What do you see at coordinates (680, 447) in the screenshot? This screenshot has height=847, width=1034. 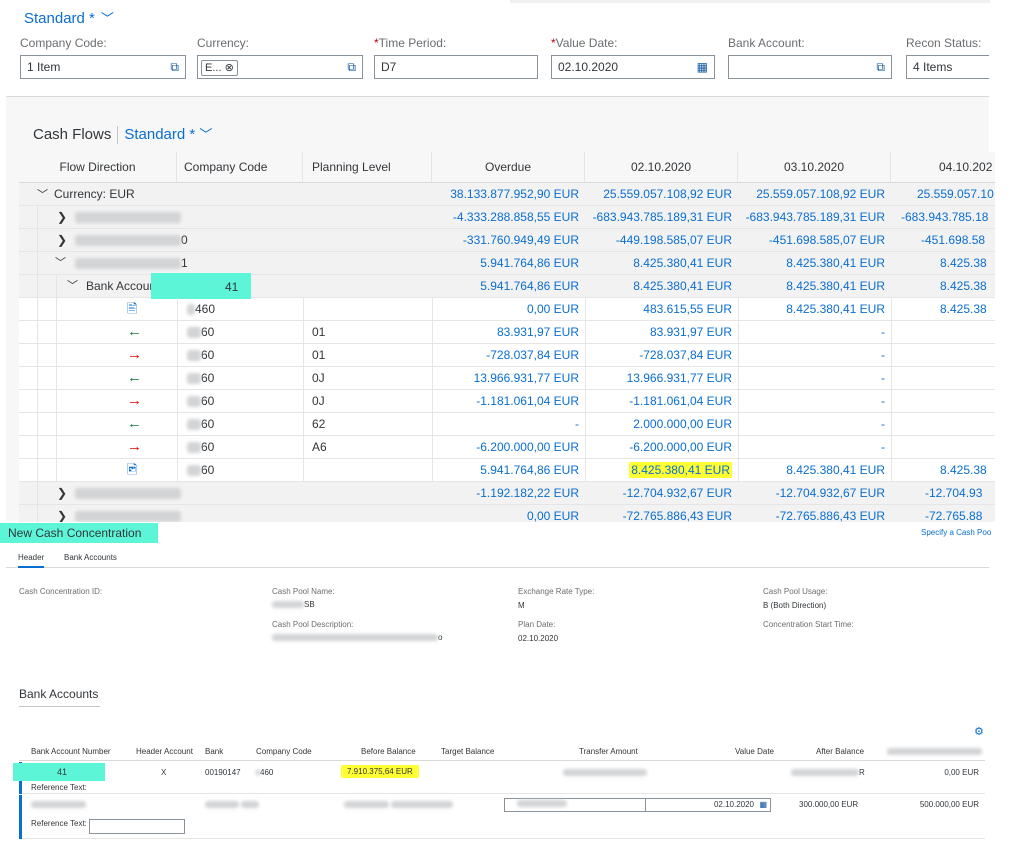 I see `date1-value: -6.200.000,00 EUR` at bounding box center [680, 447].